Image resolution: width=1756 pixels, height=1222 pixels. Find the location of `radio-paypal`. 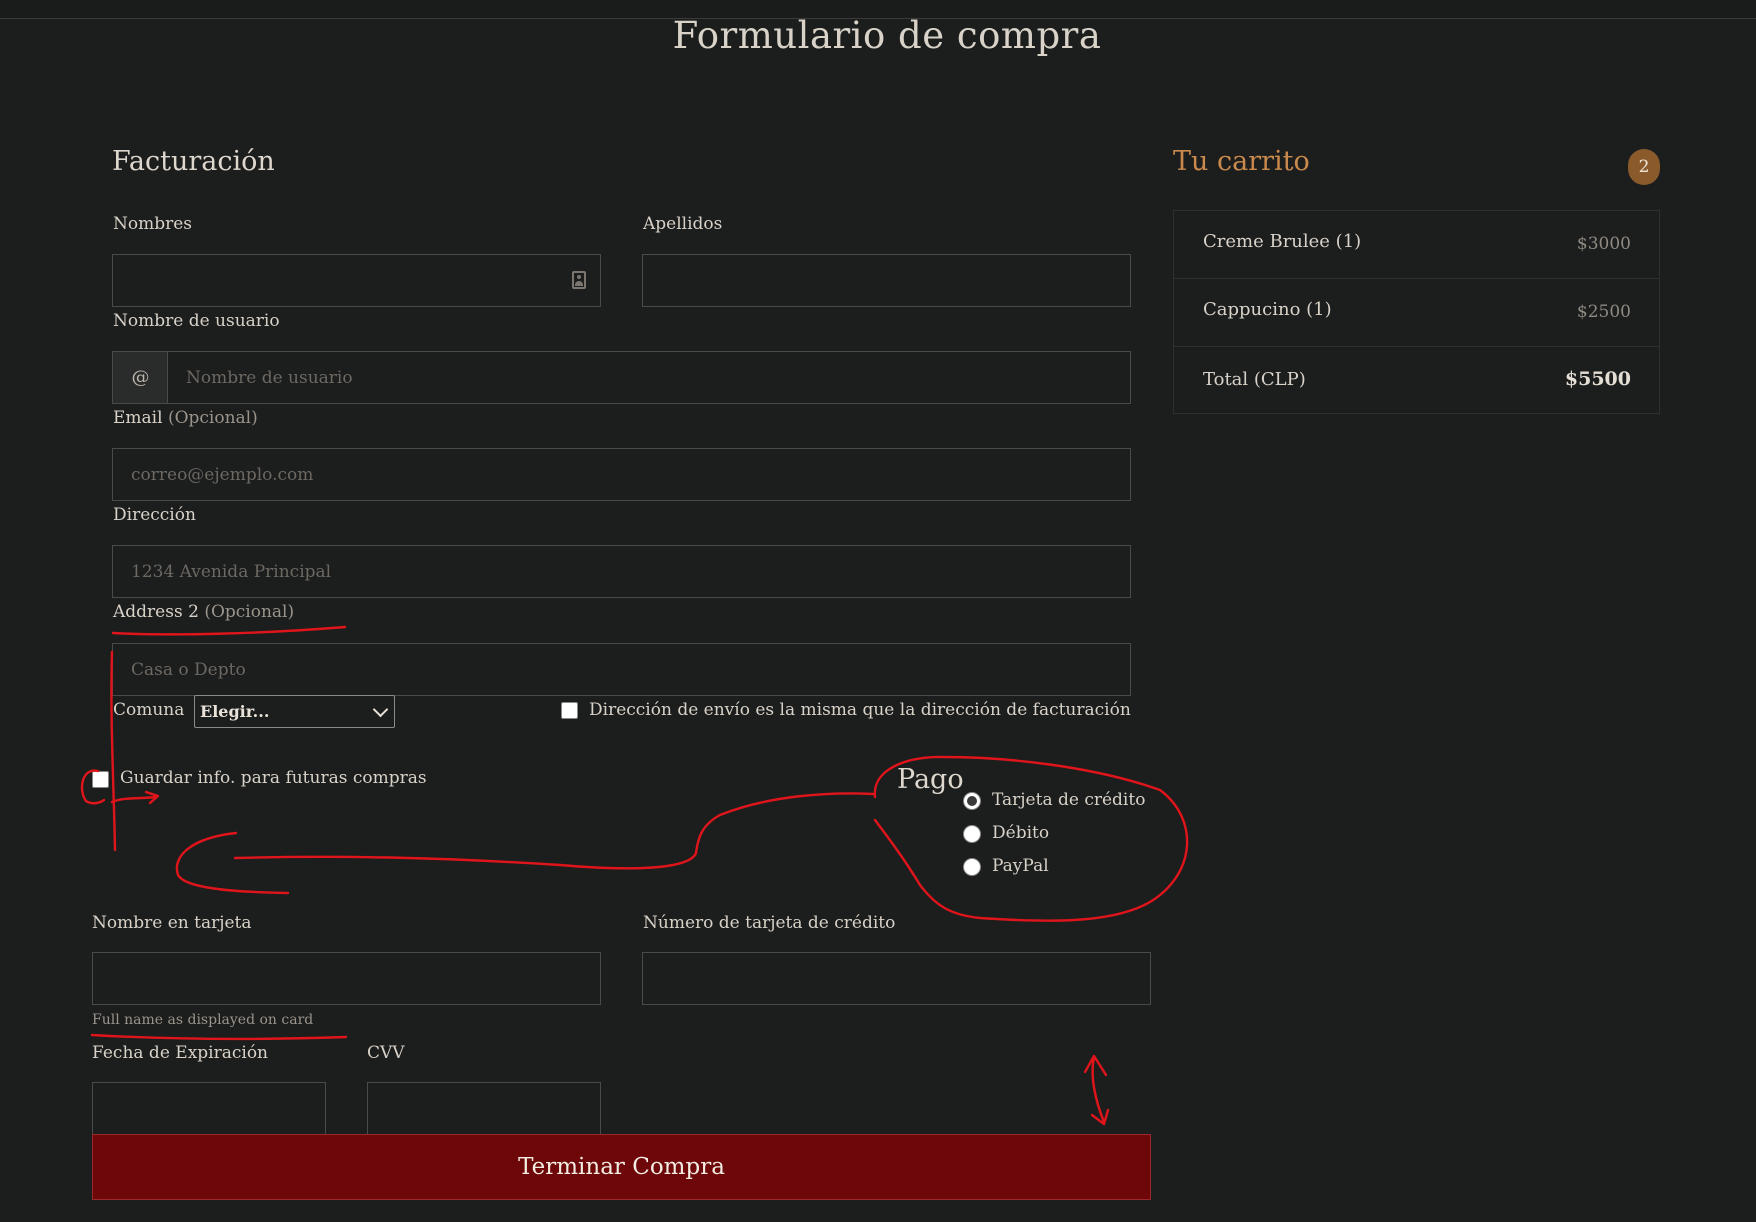

radio-paypal is located at coordinates (972, 867).